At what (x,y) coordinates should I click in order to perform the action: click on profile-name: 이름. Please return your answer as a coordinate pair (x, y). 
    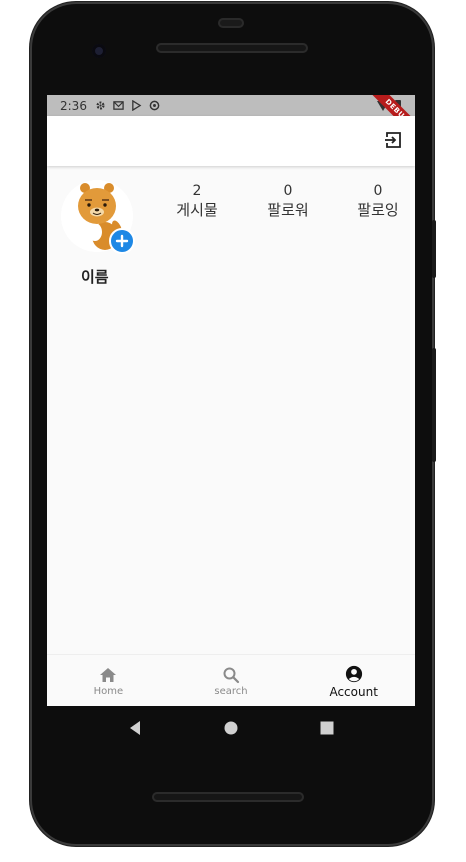
    Looking at the image, I should click on (95, 277).